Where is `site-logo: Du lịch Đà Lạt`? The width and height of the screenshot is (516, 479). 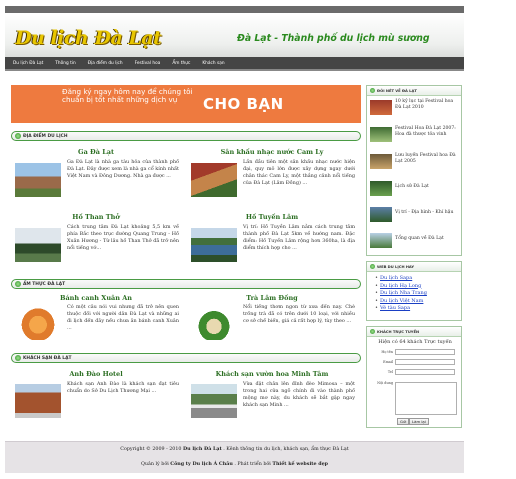 site-logo: Du lịch Đà Lạt is located at coordinates (88, 38).